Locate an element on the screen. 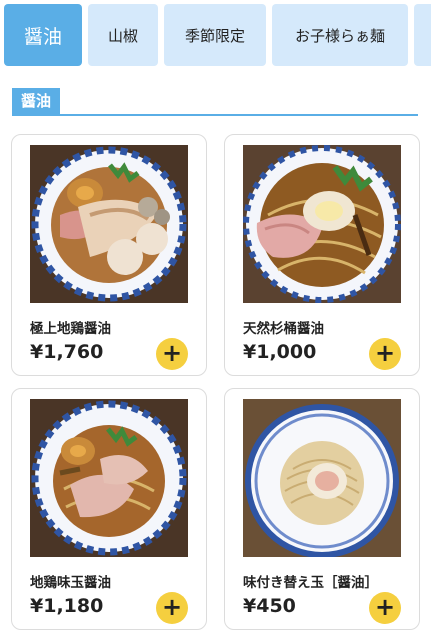  tab-sansho: 山椒 is located at coordinates (123, 35).